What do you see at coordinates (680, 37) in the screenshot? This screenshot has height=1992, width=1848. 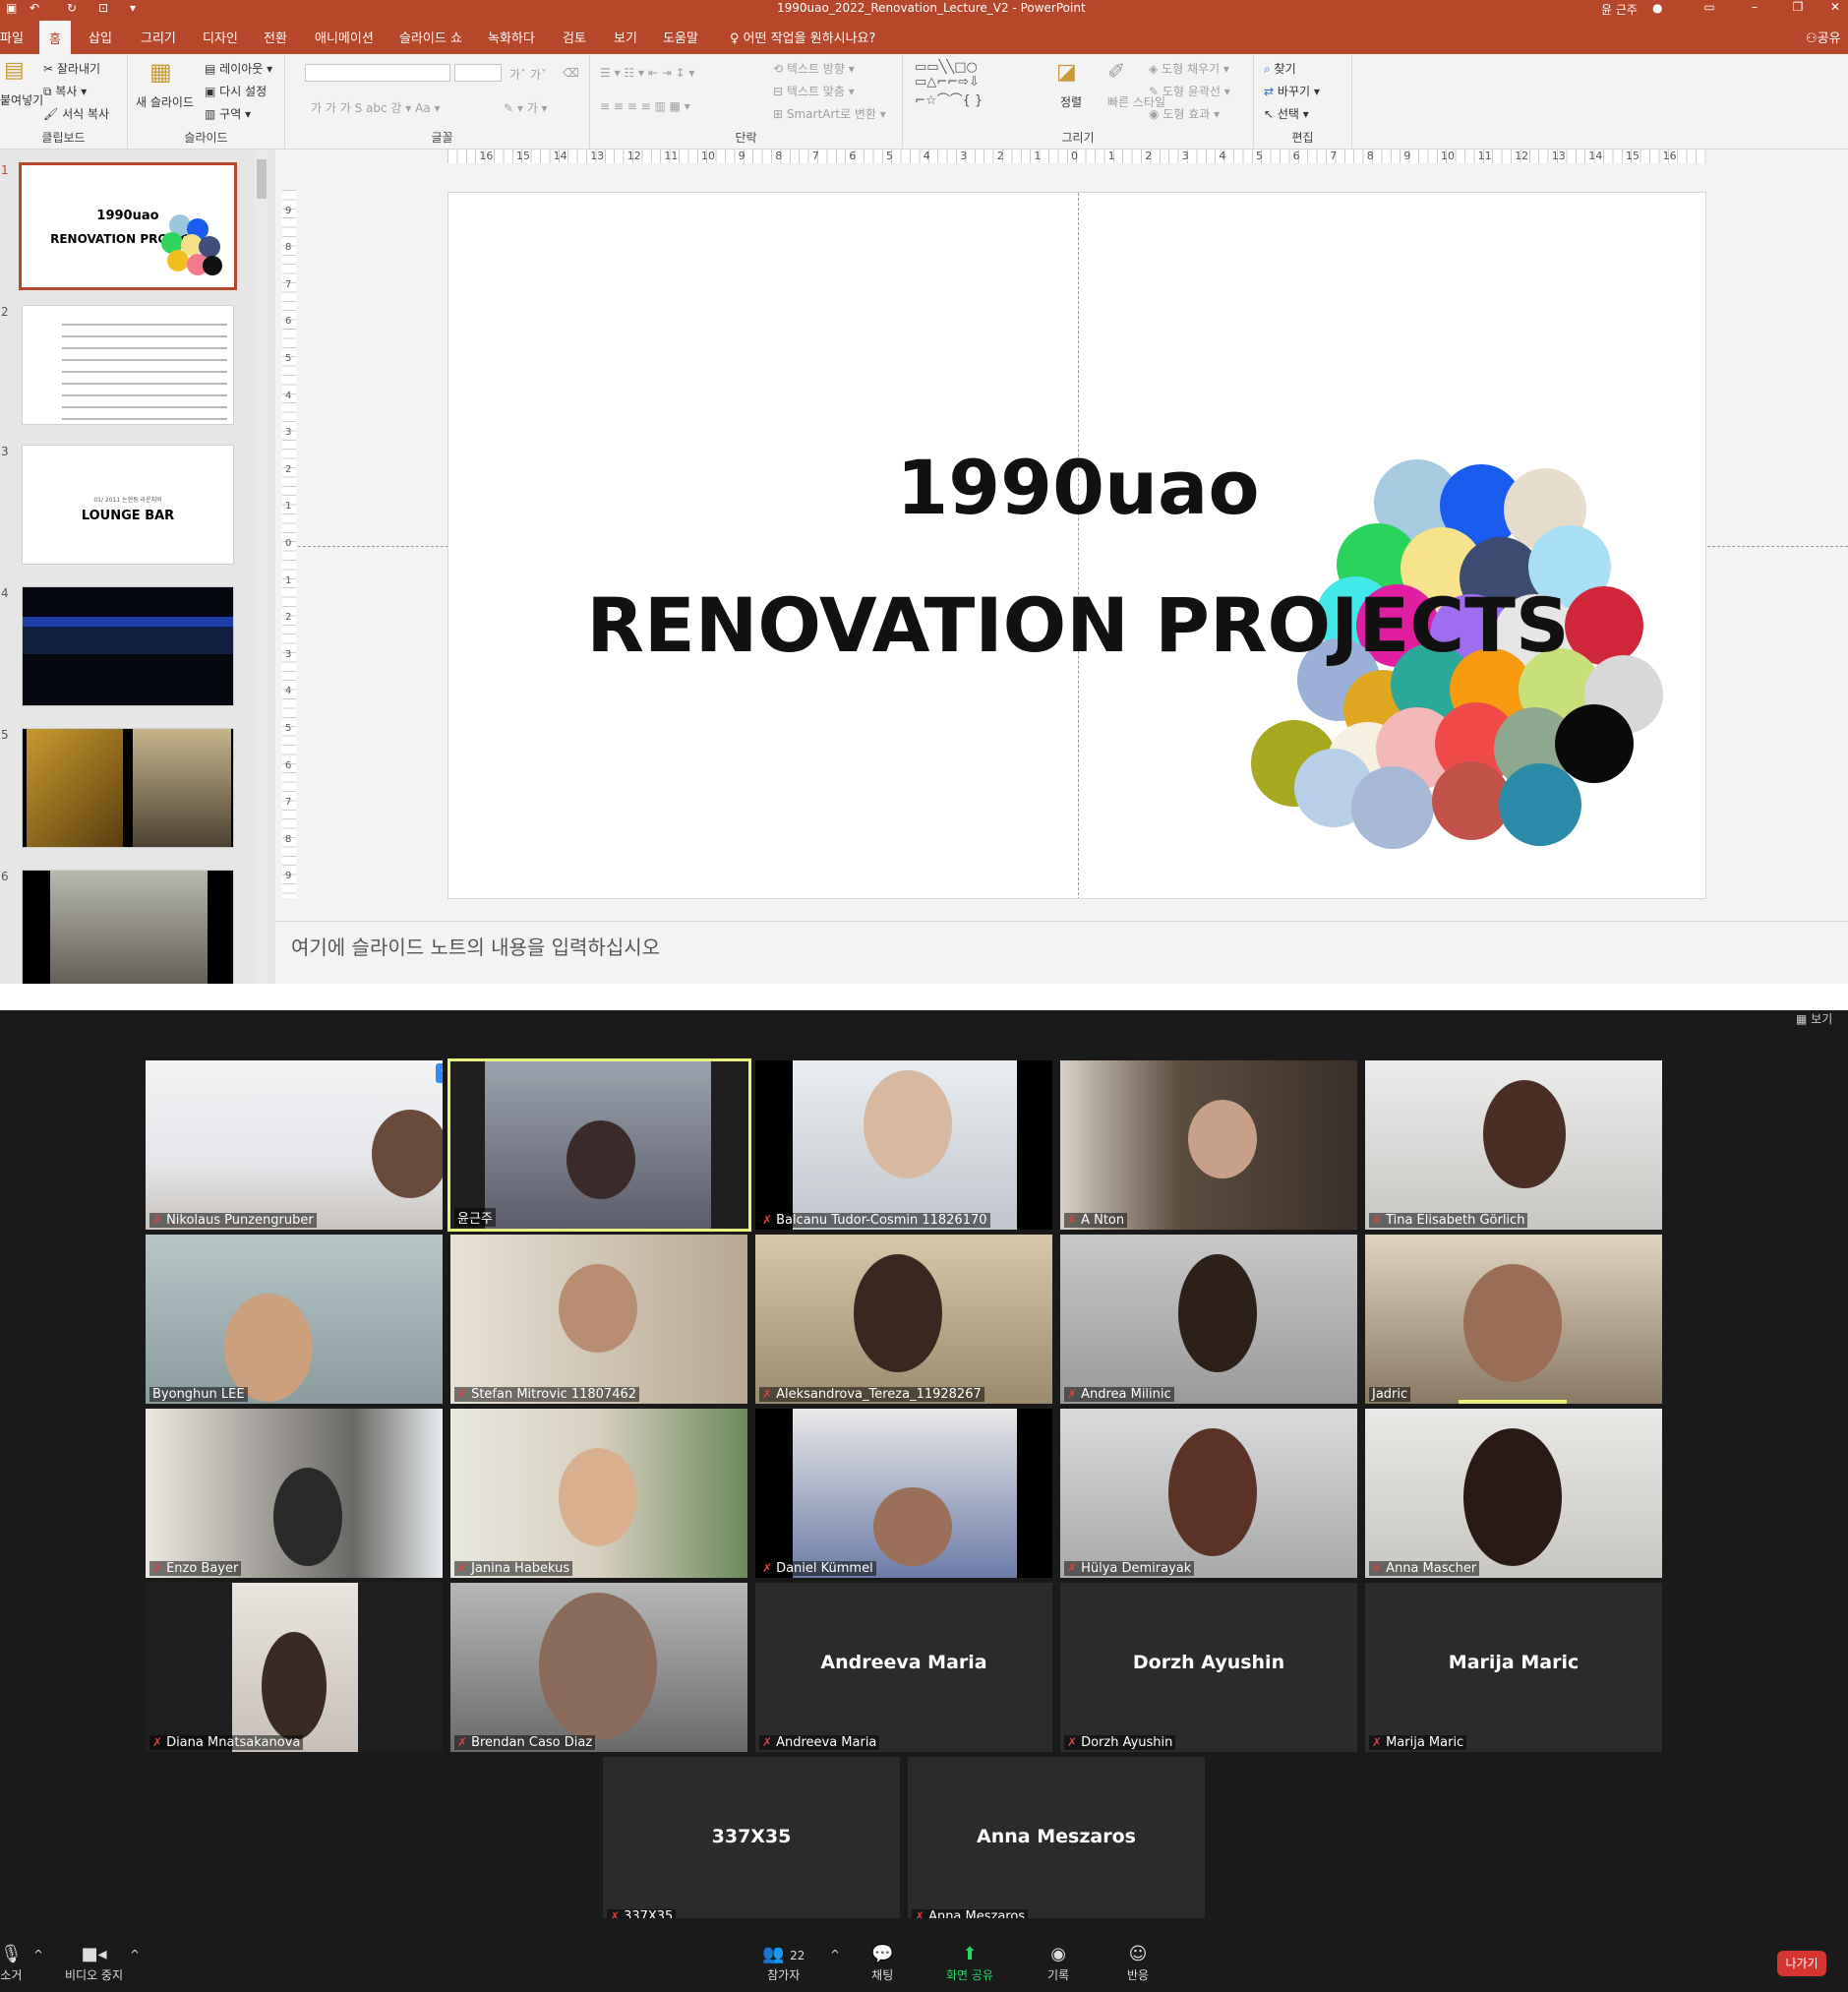 I see `tab-help: 도움말` at bounding box center [680, 37].